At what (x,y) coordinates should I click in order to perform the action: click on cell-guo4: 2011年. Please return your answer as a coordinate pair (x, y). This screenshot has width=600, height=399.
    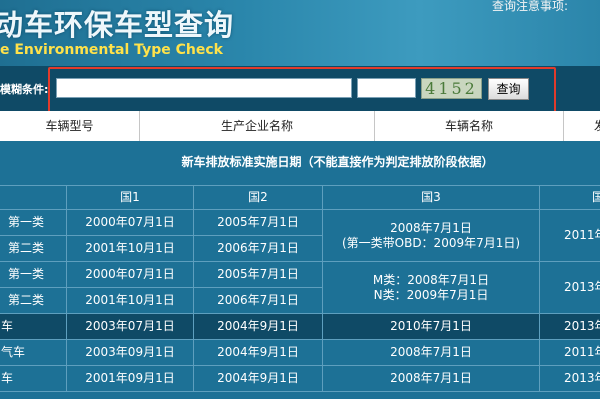
    Looking at the image, I should click on (569, 352).